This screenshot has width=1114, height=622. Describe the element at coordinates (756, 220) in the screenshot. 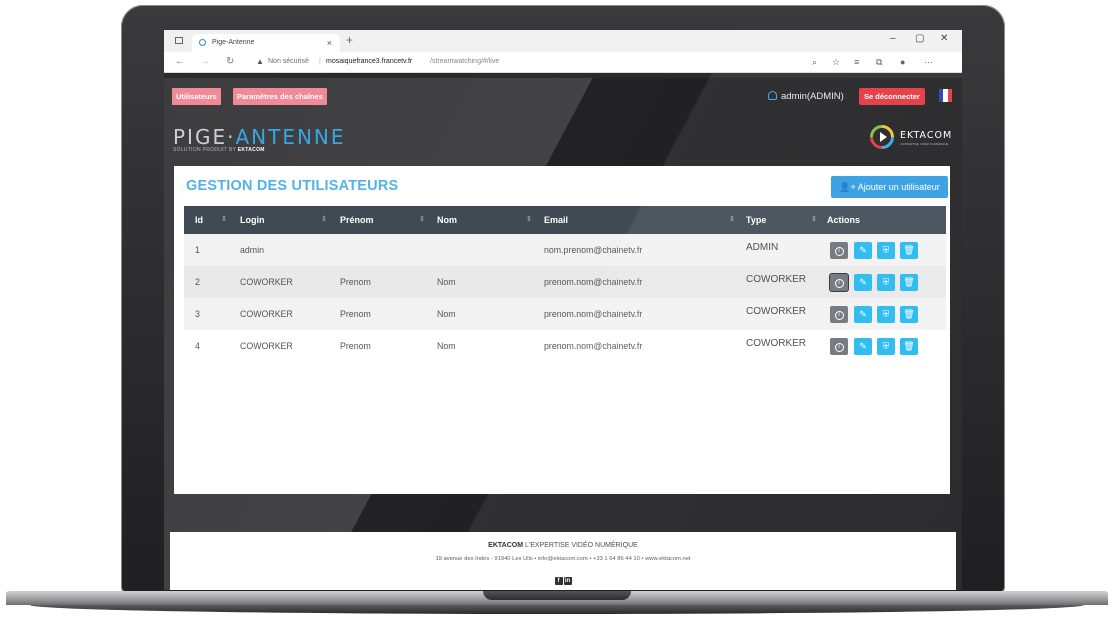

I see `column-type: Type` at that location.